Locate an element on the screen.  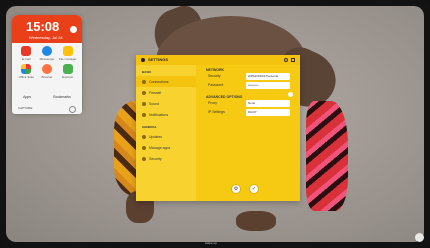
sidebar-item-label: Sound is located at coordinates (154, 103).